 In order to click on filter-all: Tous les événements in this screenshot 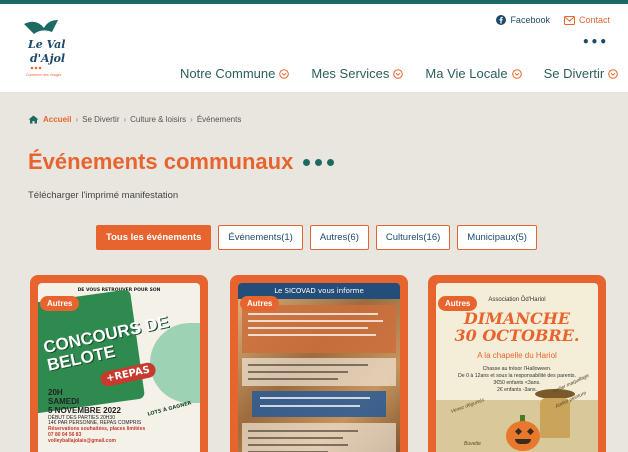, I will do `click(154, 237)`.